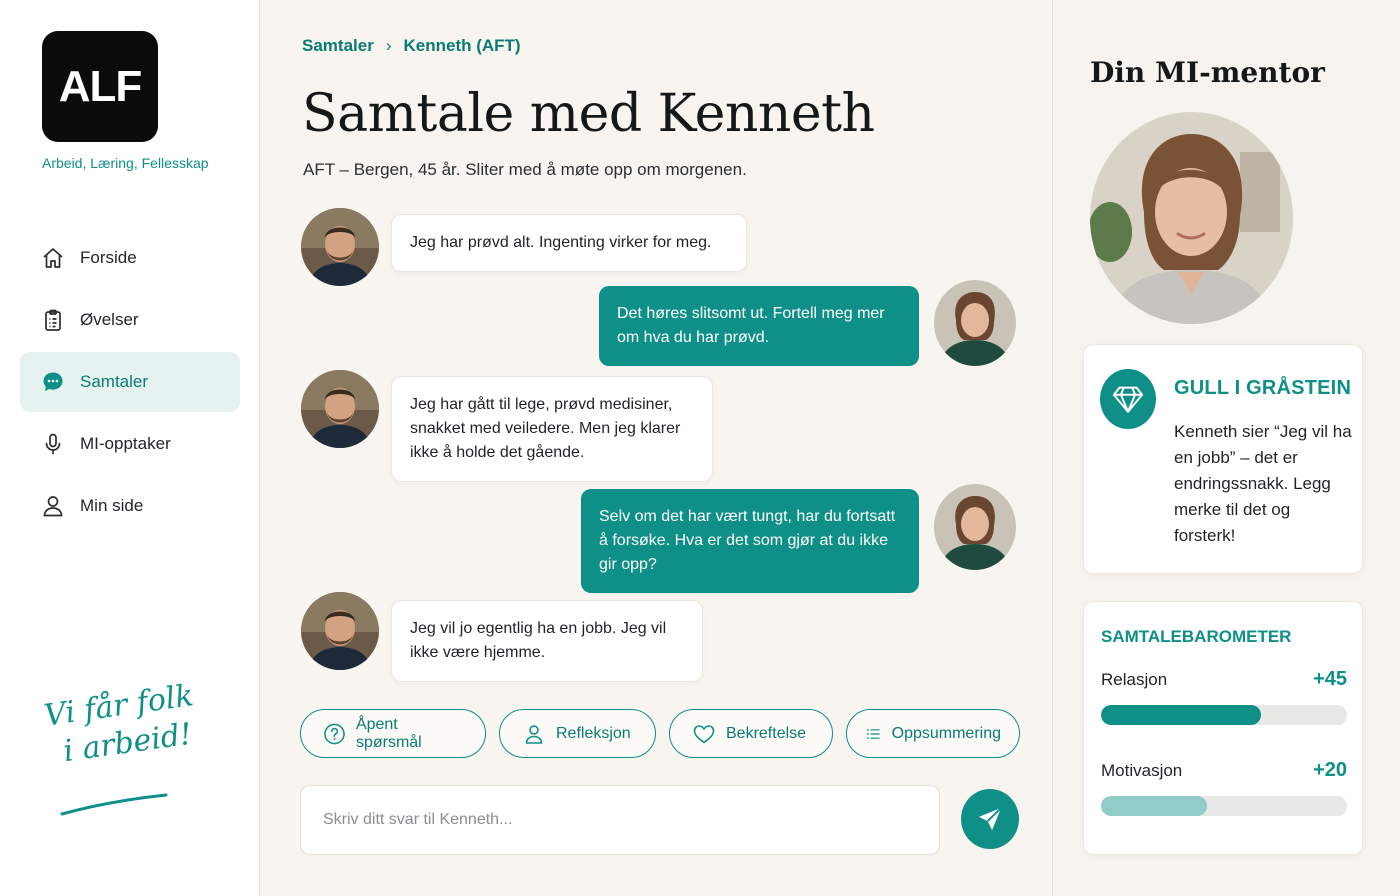 This screenshot has height=896, width=1400. I want to click on question-icon, so click(334, 733).